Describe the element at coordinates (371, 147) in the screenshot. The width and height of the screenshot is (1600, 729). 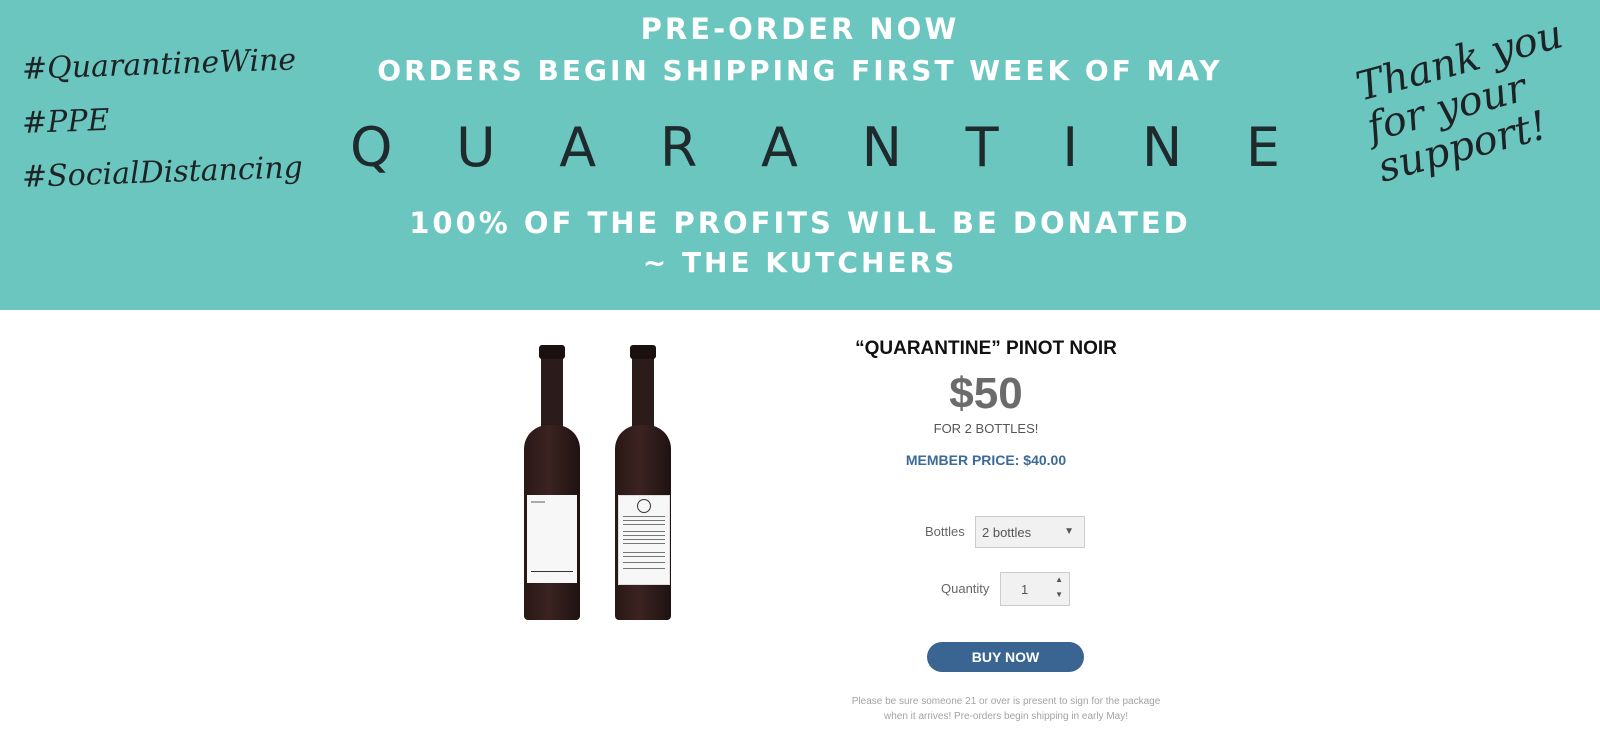
I see `brand-letter: Q` at that location.